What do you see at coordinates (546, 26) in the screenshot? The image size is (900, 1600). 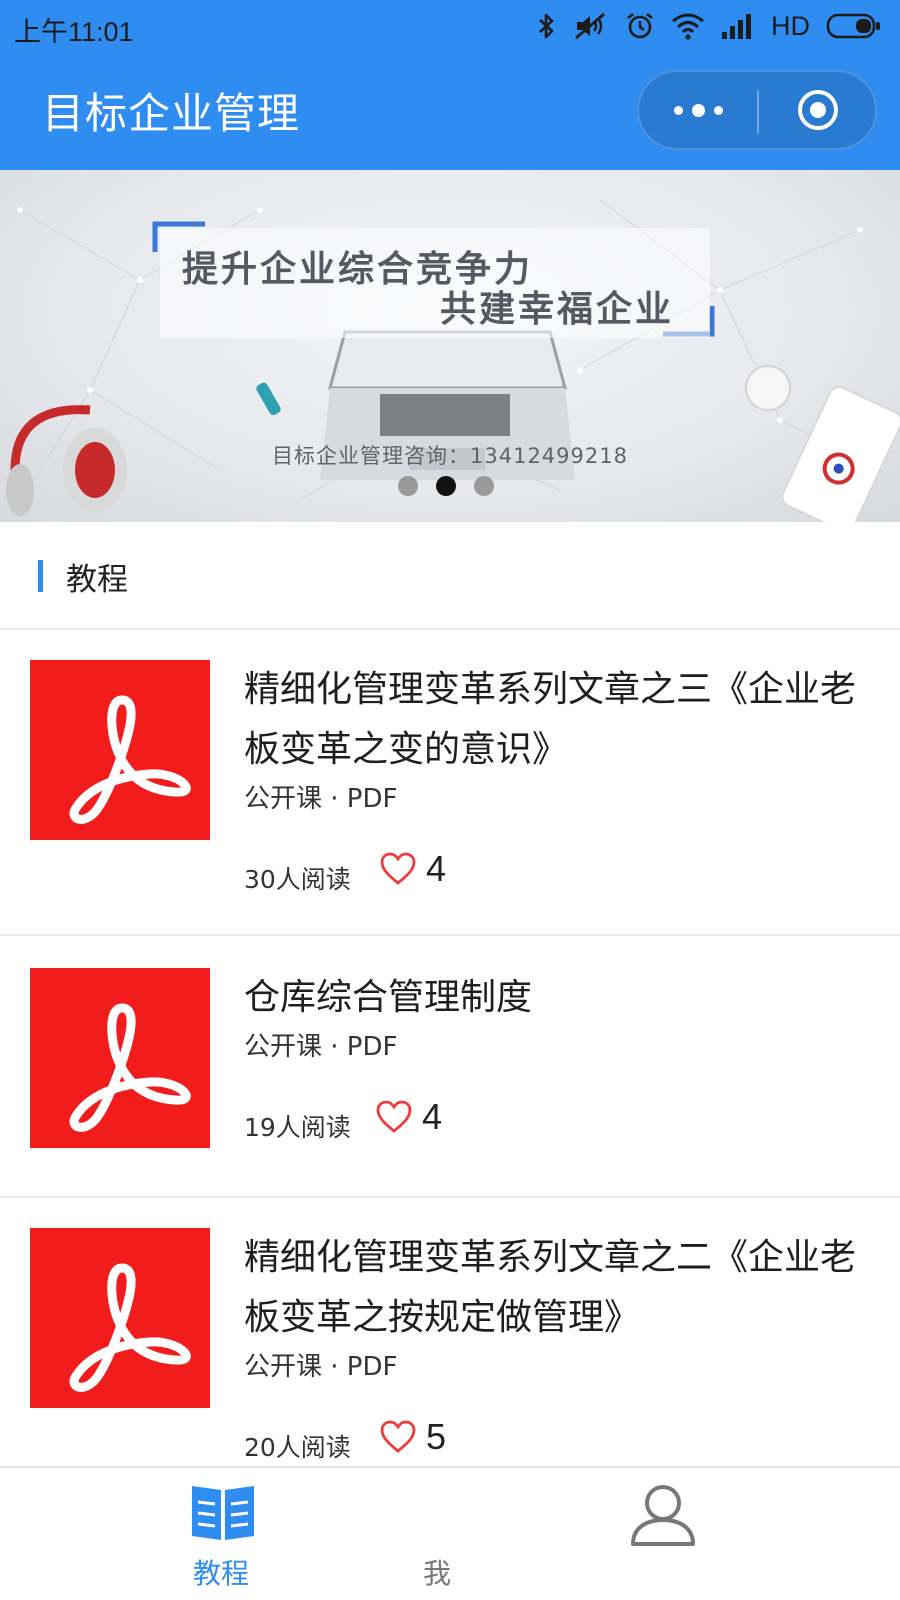 I see `bluetooth-icon` at bounding box center [546, 26].